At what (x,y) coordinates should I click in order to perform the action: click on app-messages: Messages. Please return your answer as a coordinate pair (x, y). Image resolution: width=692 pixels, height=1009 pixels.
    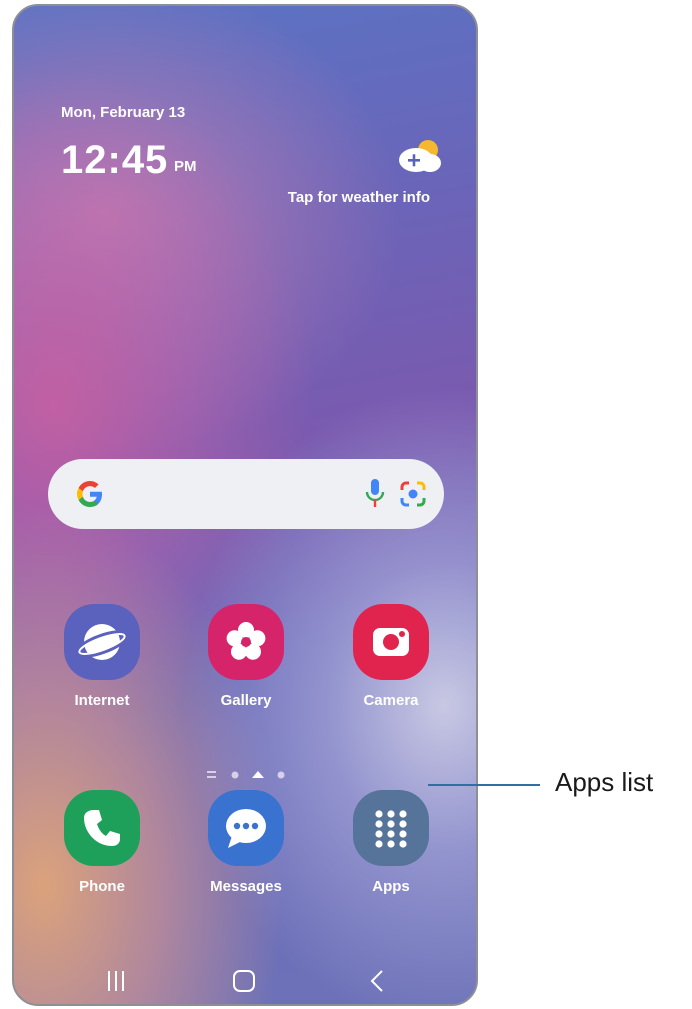
    Looking at the image, I should click on (246, 842).